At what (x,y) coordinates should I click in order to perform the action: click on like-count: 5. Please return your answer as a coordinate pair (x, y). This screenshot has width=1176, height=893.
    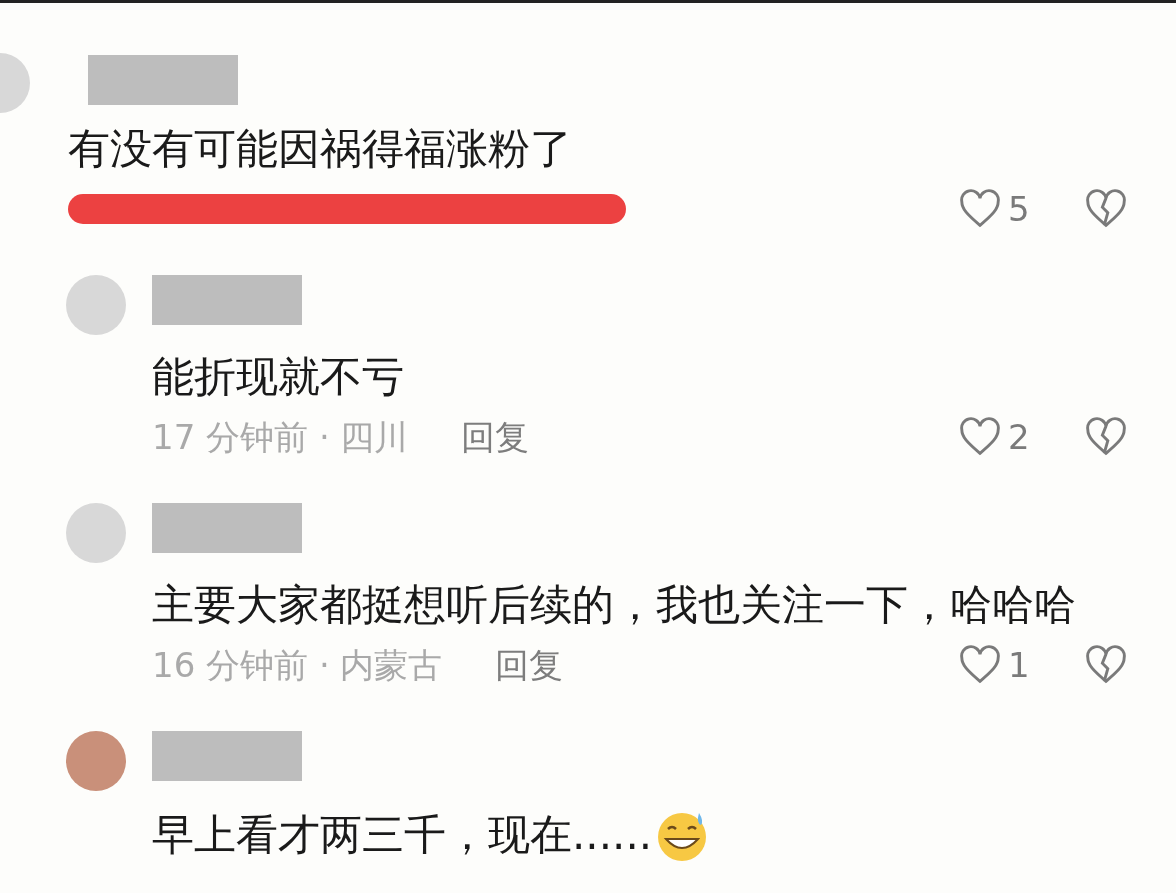
    Looking at the image, I should click on (1019, 209).